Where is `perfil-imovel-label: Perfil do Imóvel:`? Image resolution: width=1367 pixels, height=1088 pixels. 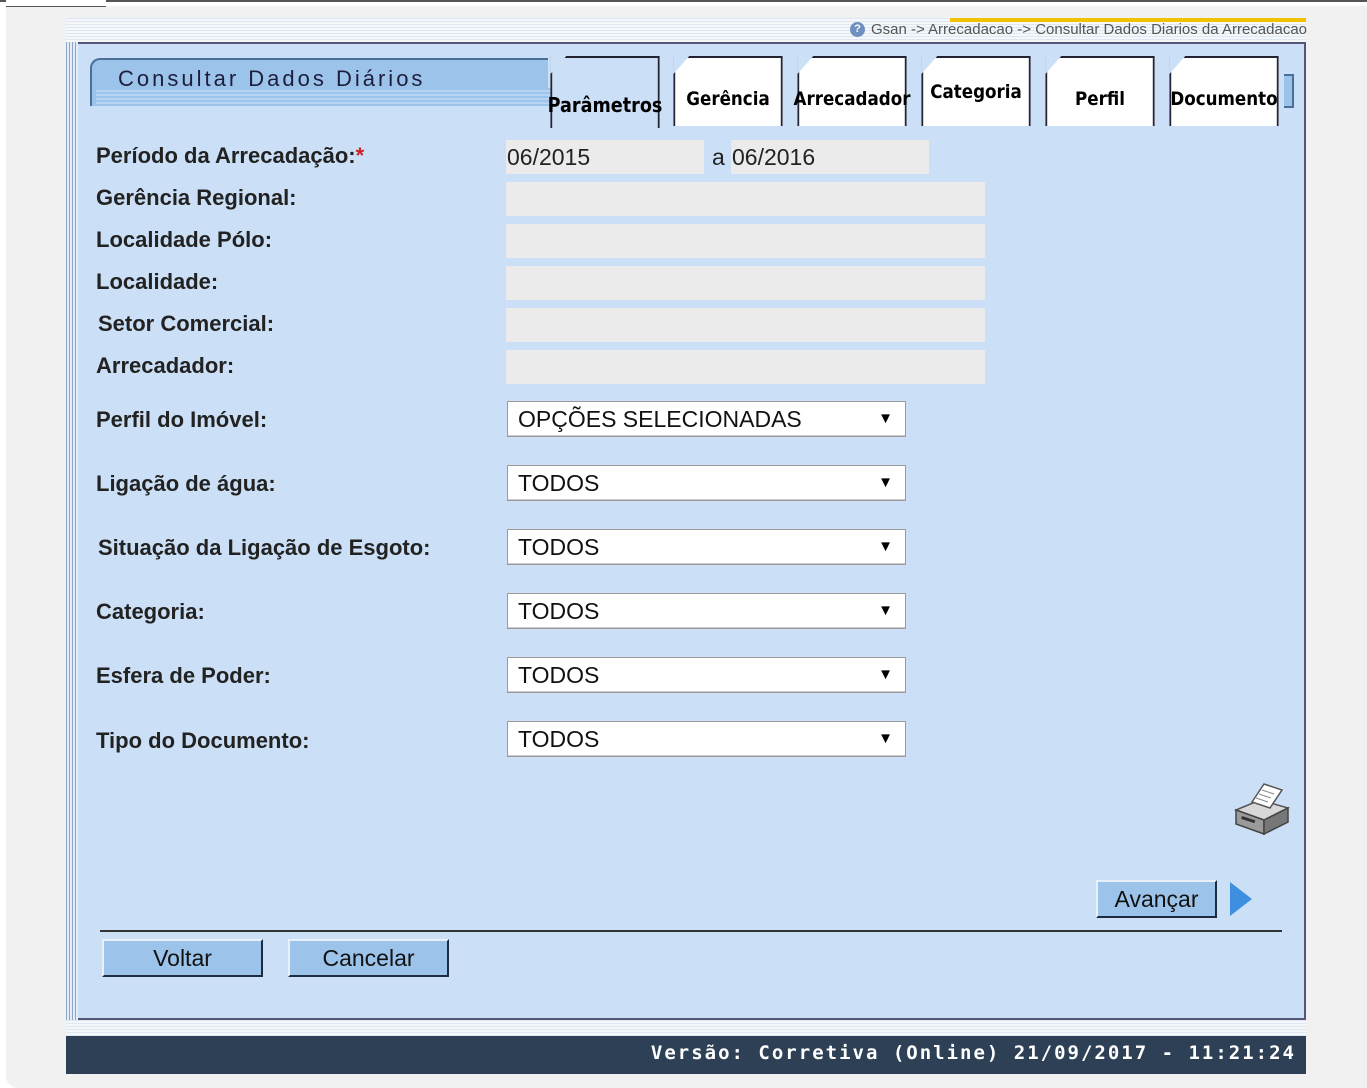 perfil-imovel-label: Perfil do Imóvel: is located at coordinates (182, 419).